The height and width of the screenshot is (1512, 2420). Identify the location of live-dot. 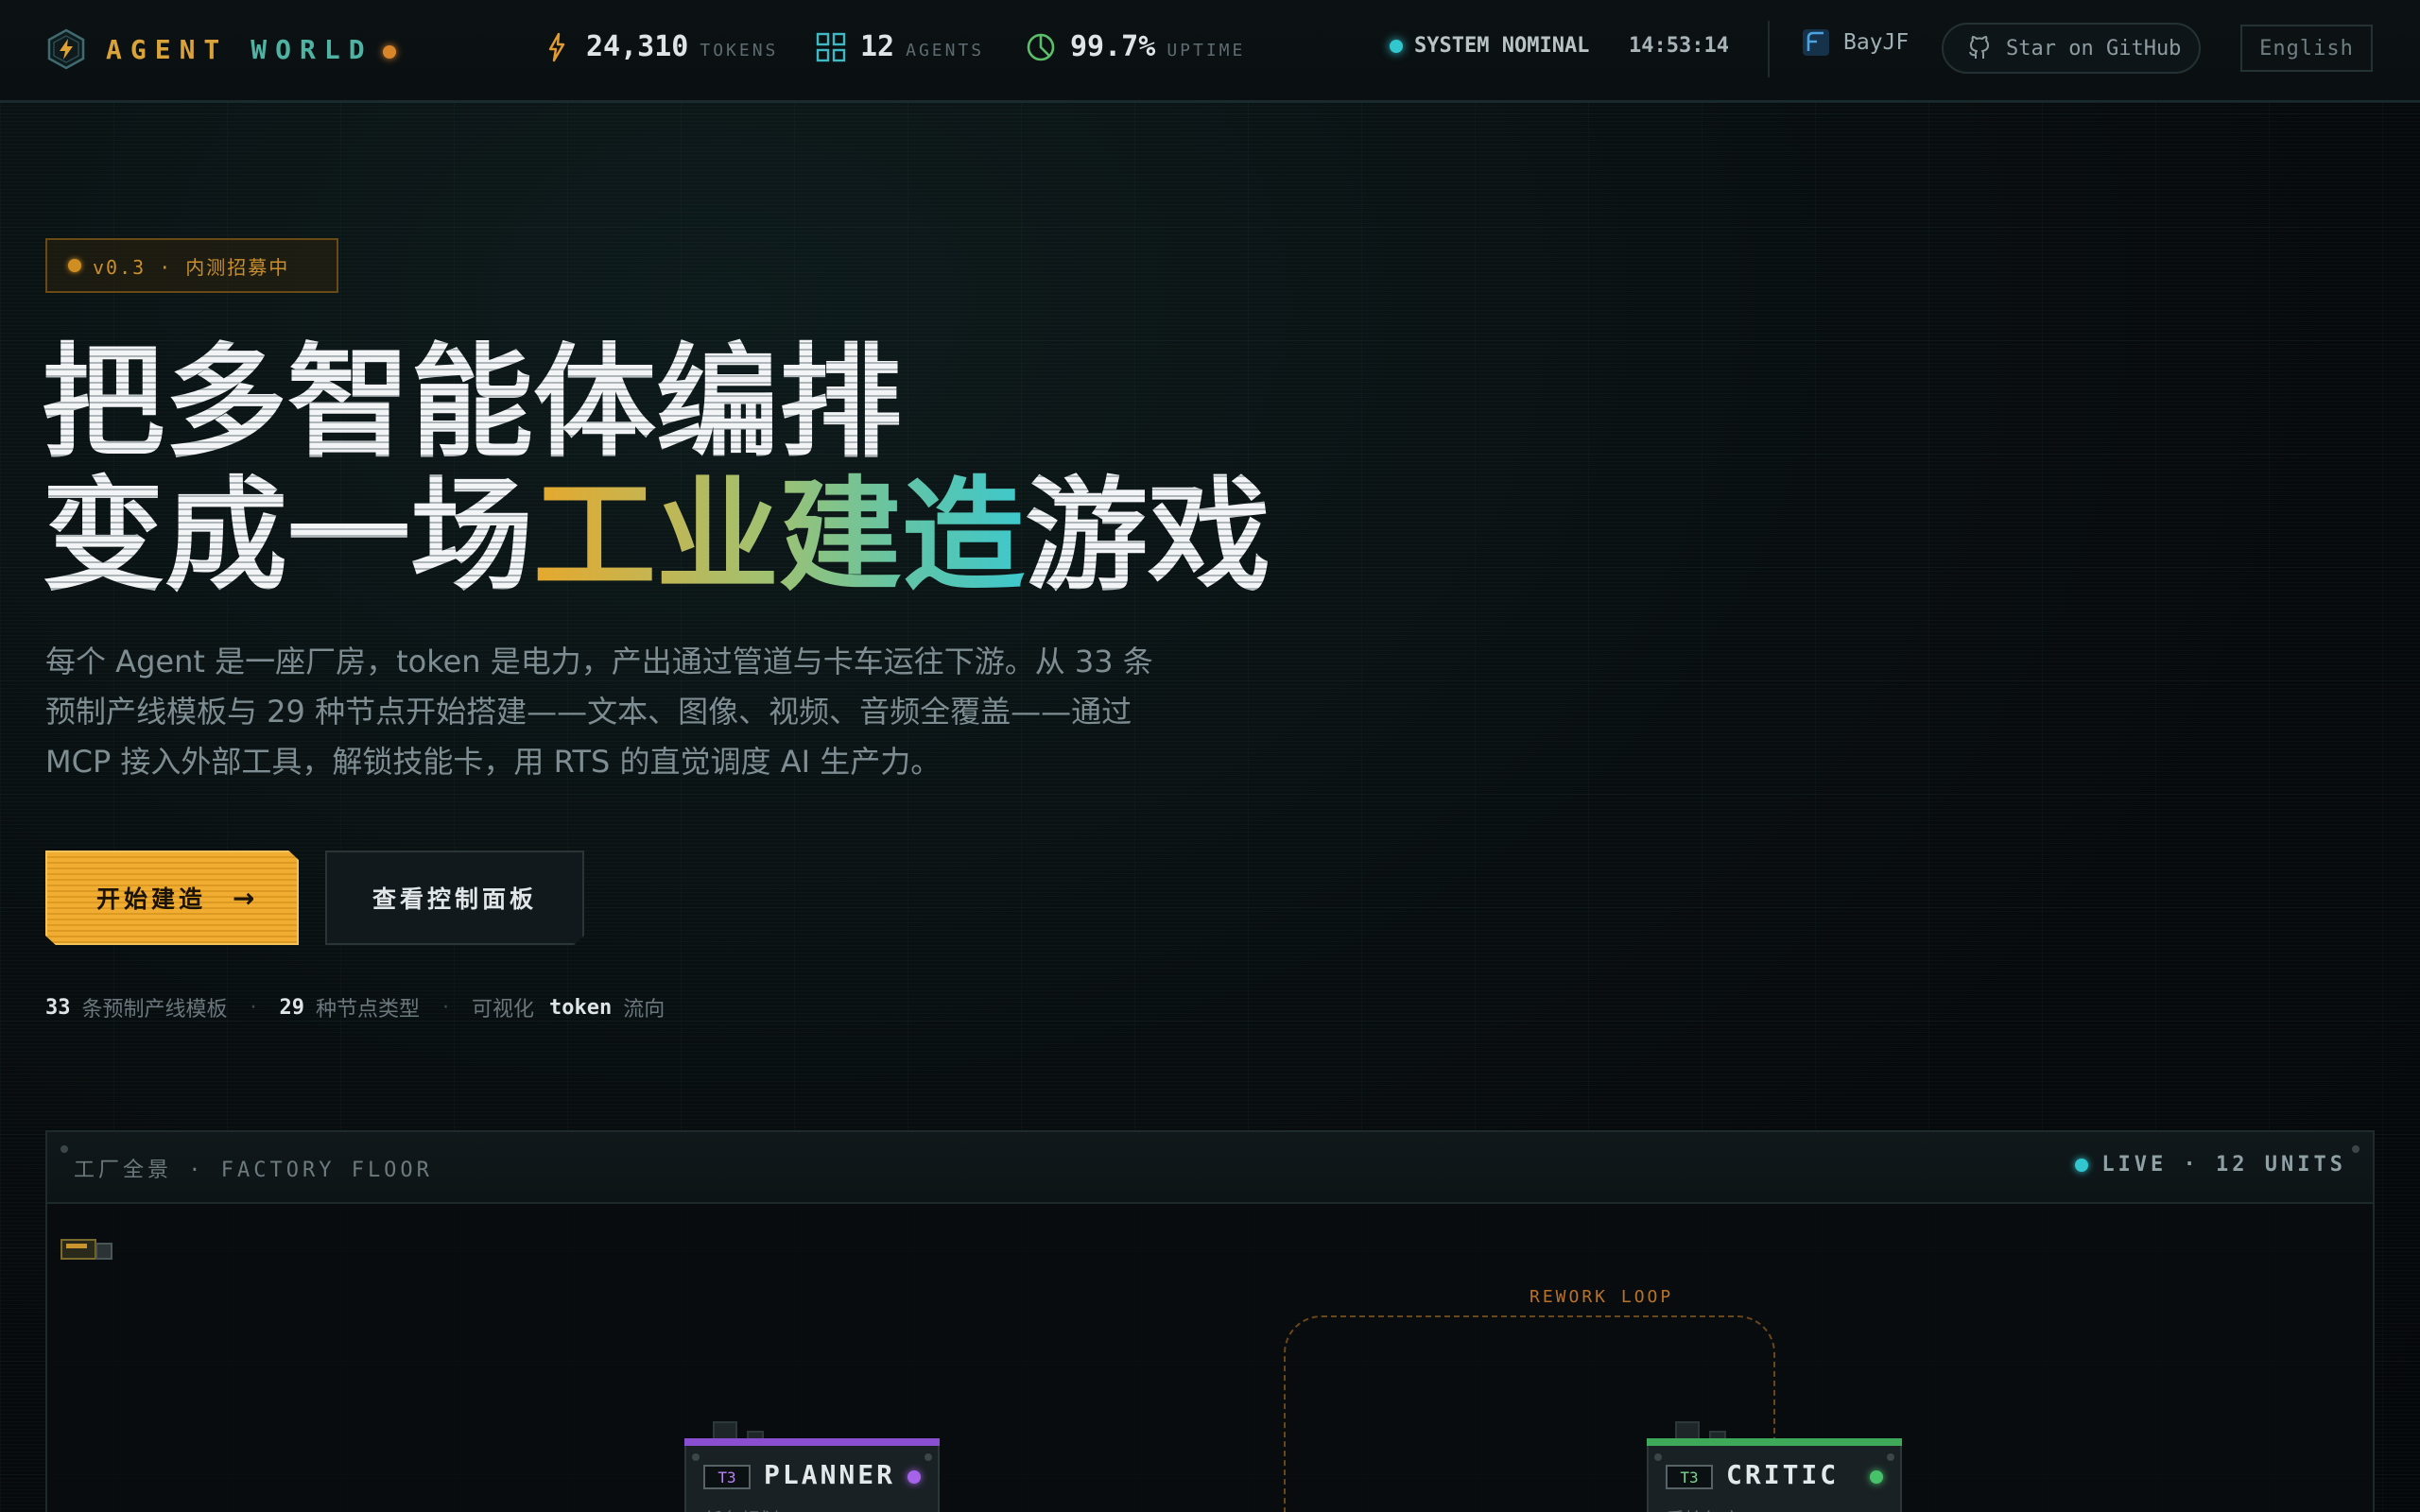
(2082, 1165).